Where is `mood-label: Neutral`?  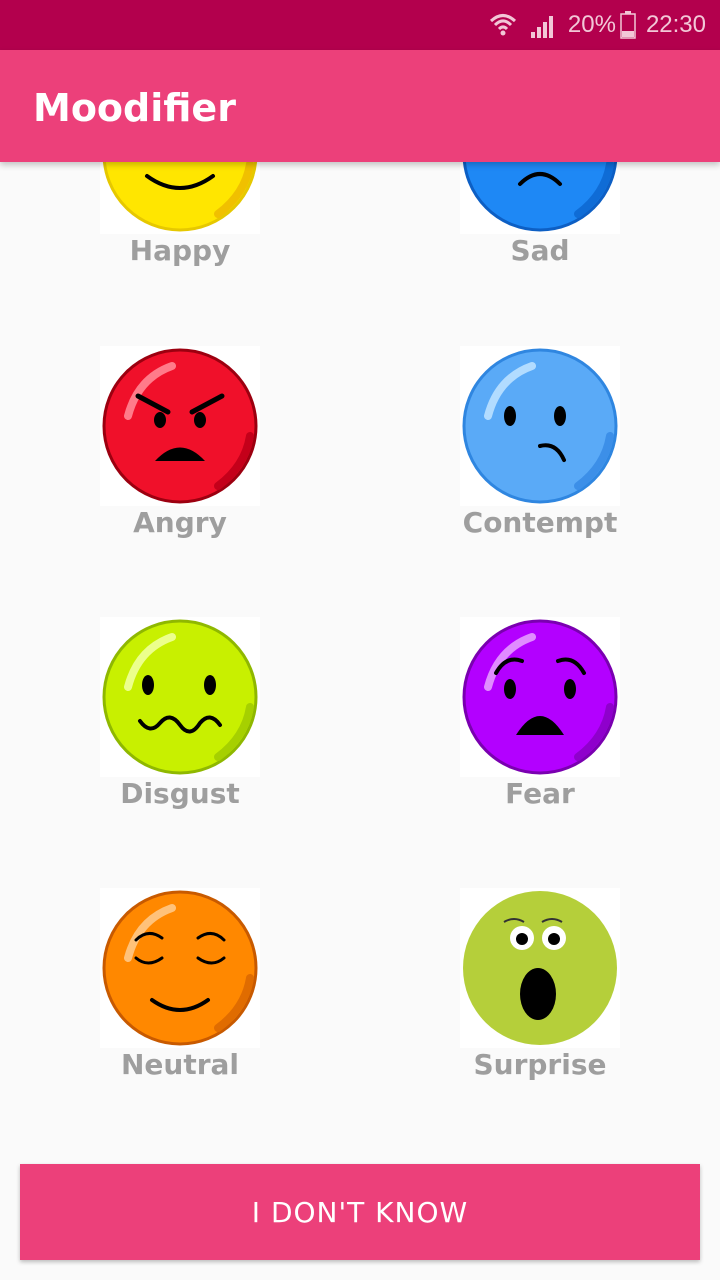 mood-label: Neutral is located at coordinates (180, 1064).